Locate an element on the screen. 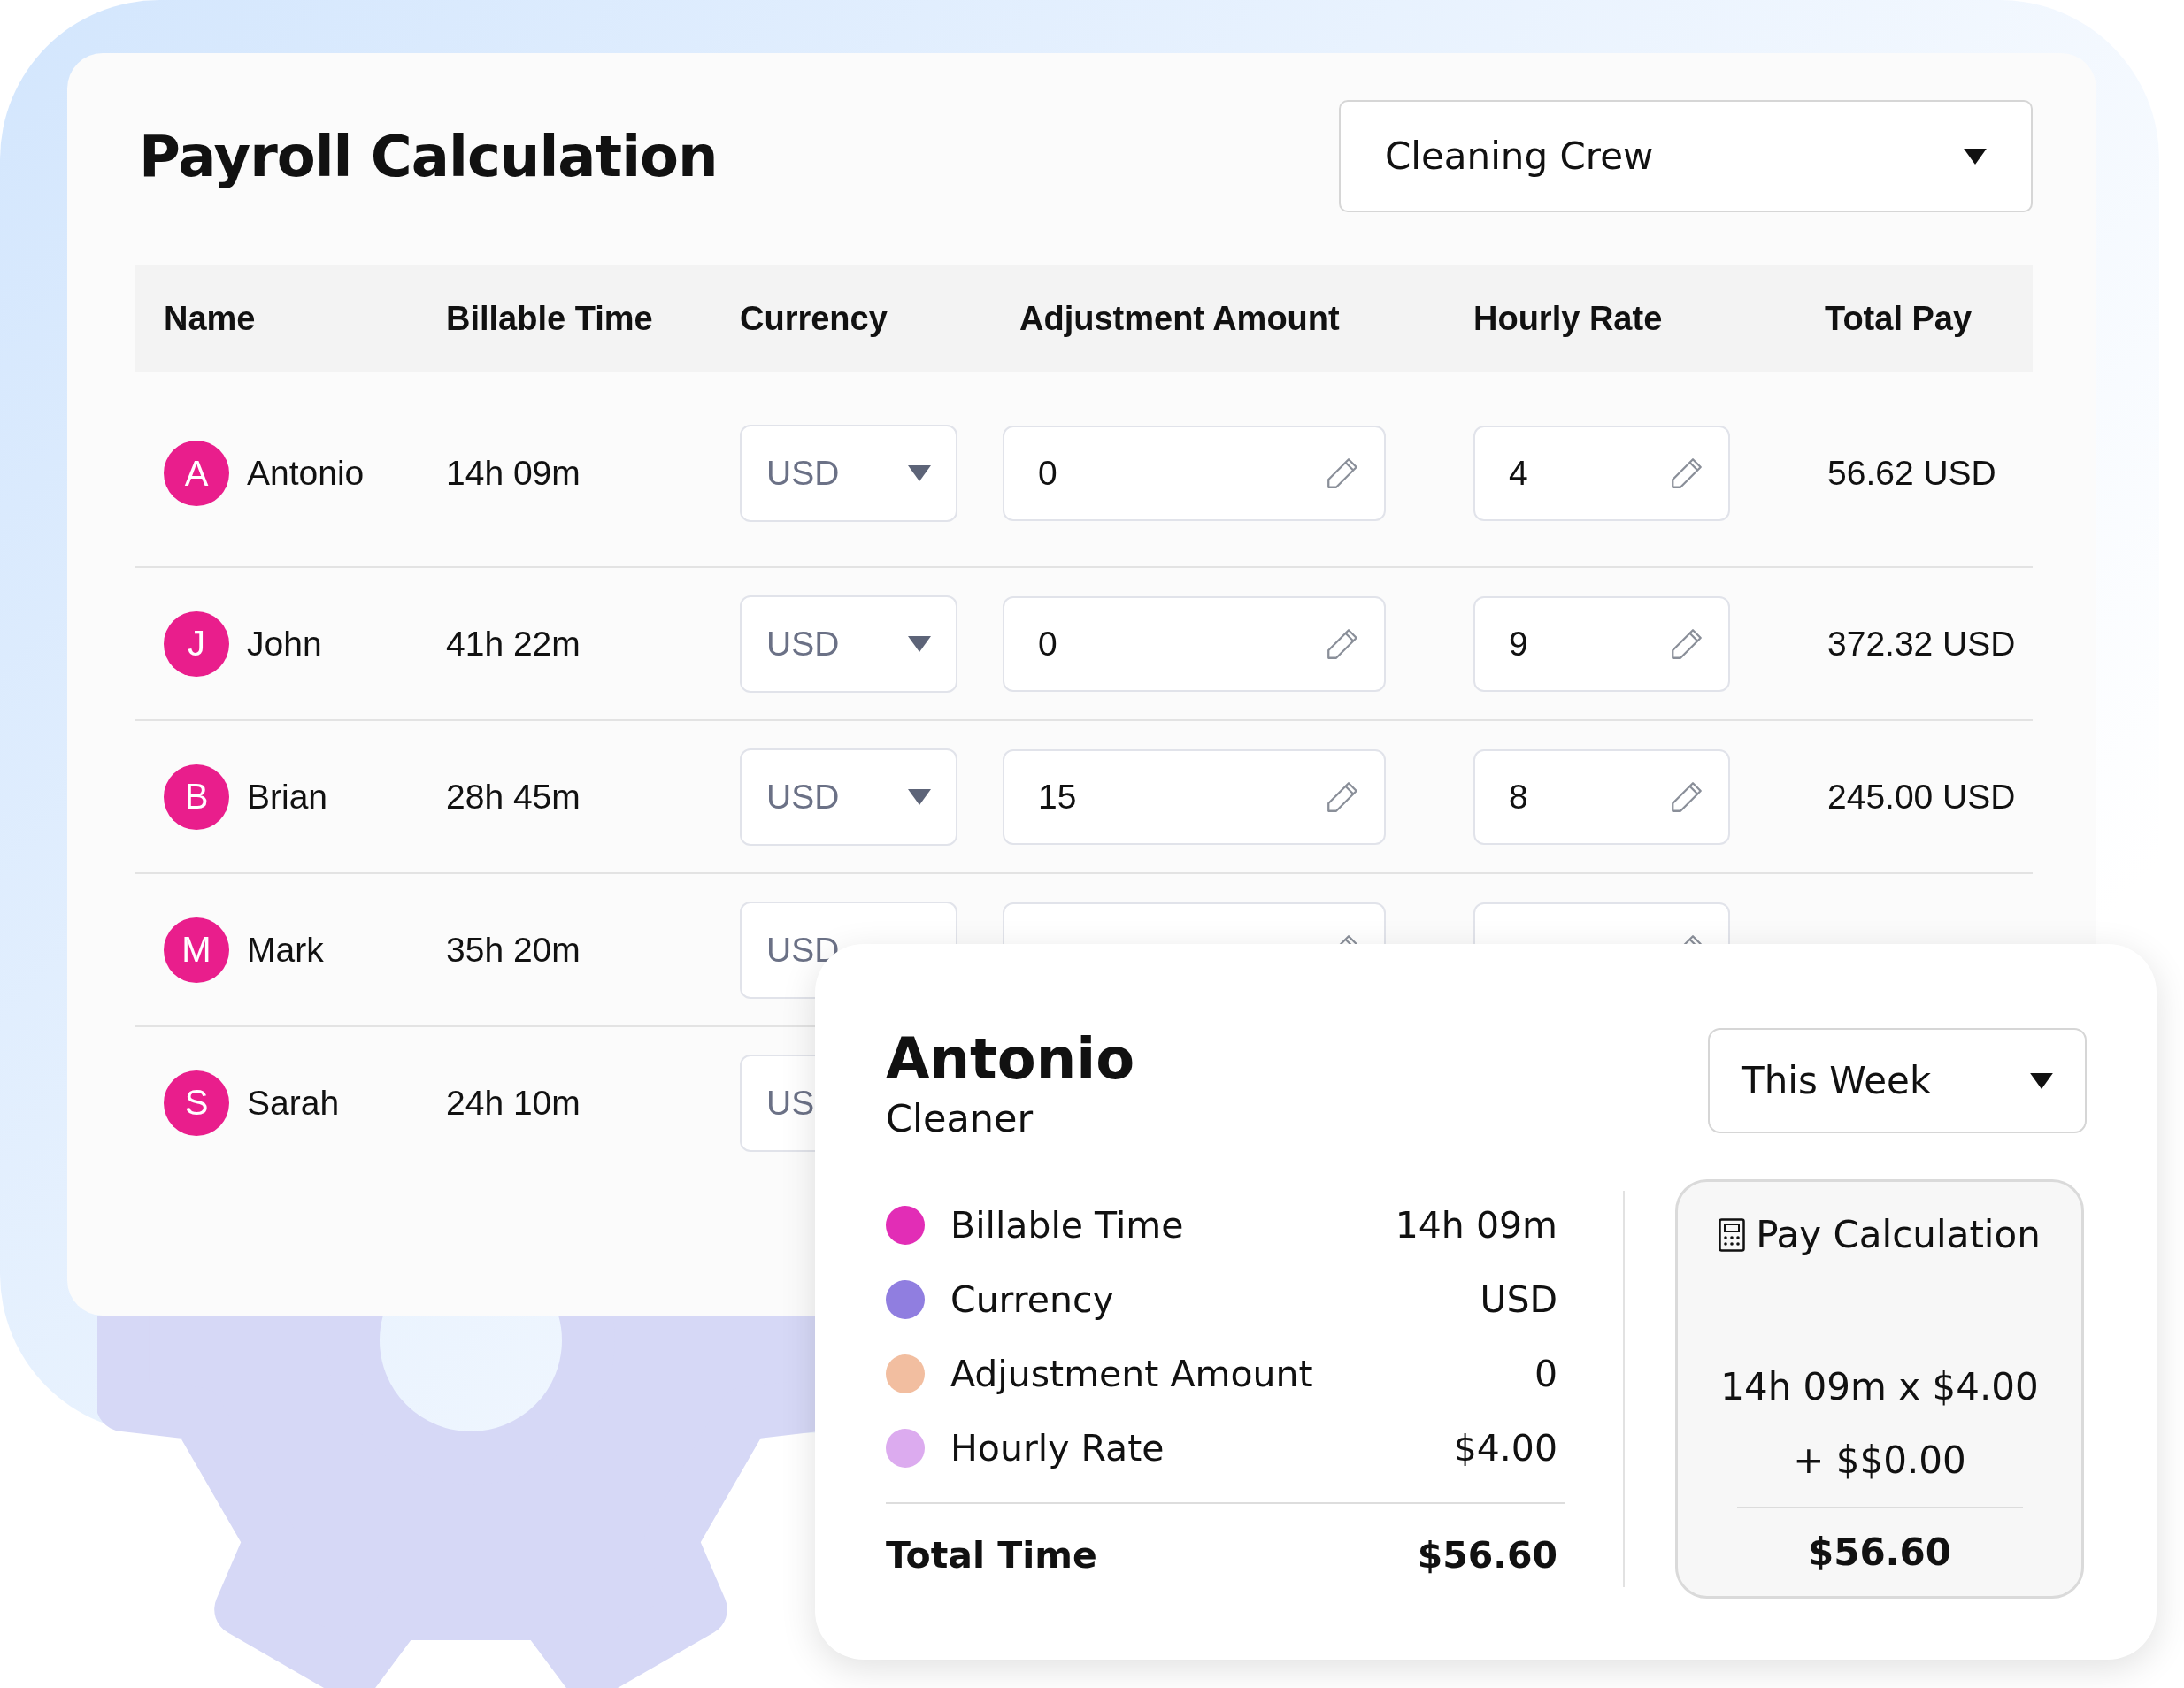 The width and height of the screenshot is (2184, 1688). calculation-result: $56.60 is located at coordinates (1879, 1552).